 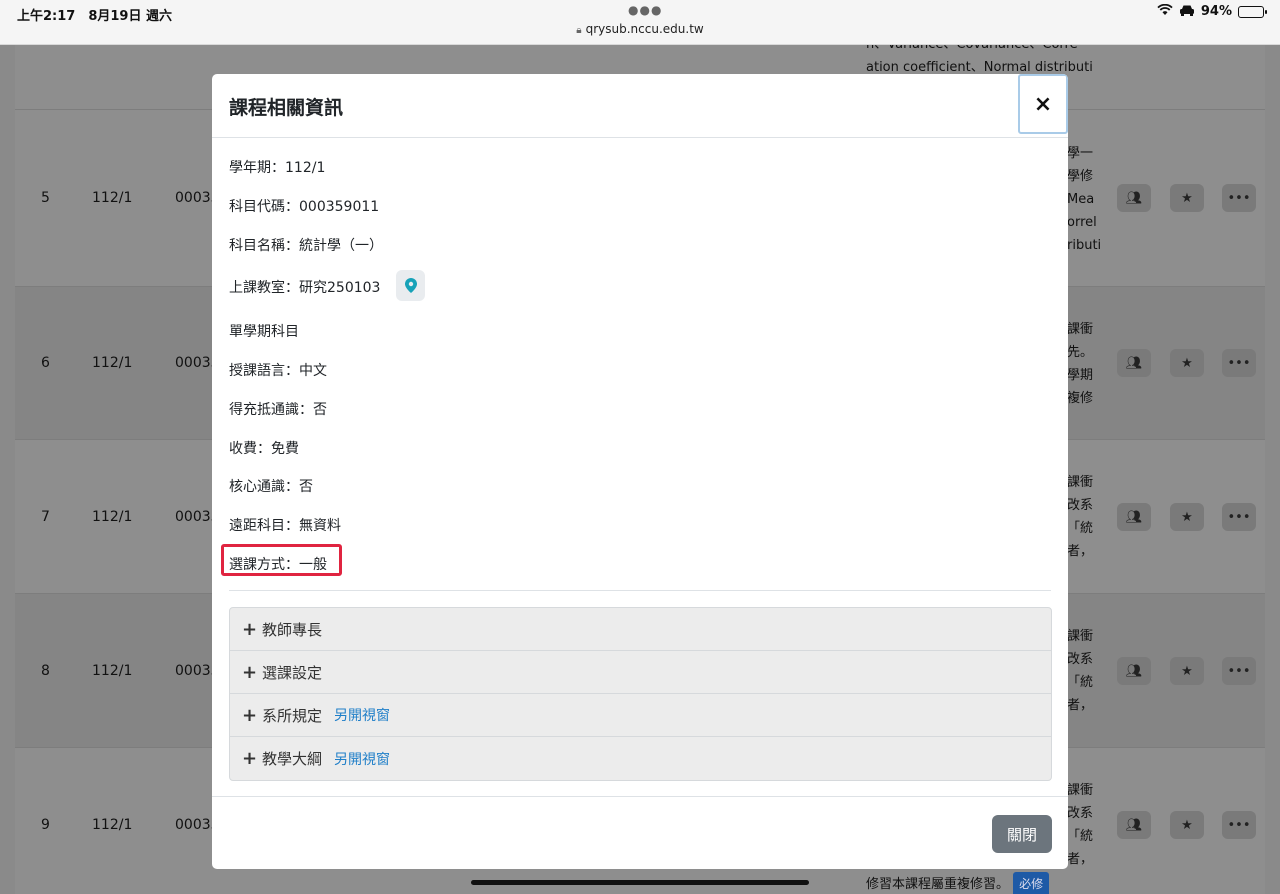 What do you see at coordinates (1080, 153) in the screenshot?
I see `bg-side-line: 學一` at bounding box center [1080, 153].